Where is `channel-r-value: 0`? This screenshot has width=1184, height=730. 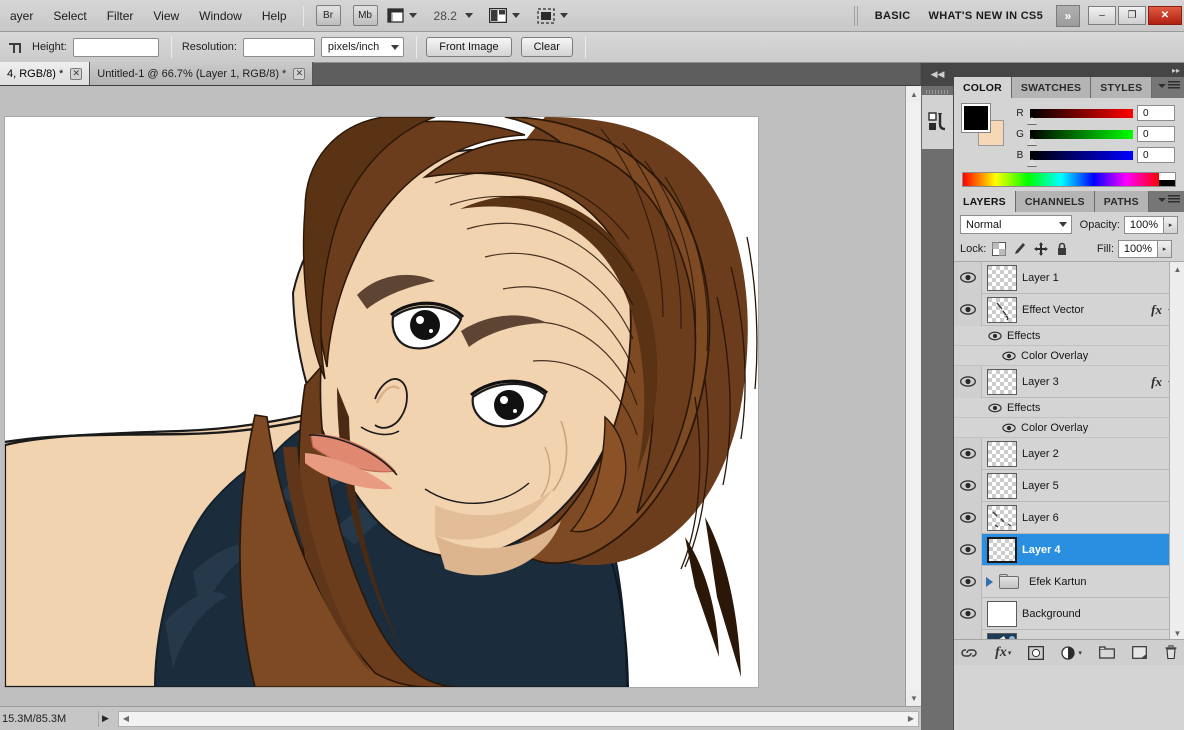
channel-r-value: 0 is located at coordinates (1156, 113).